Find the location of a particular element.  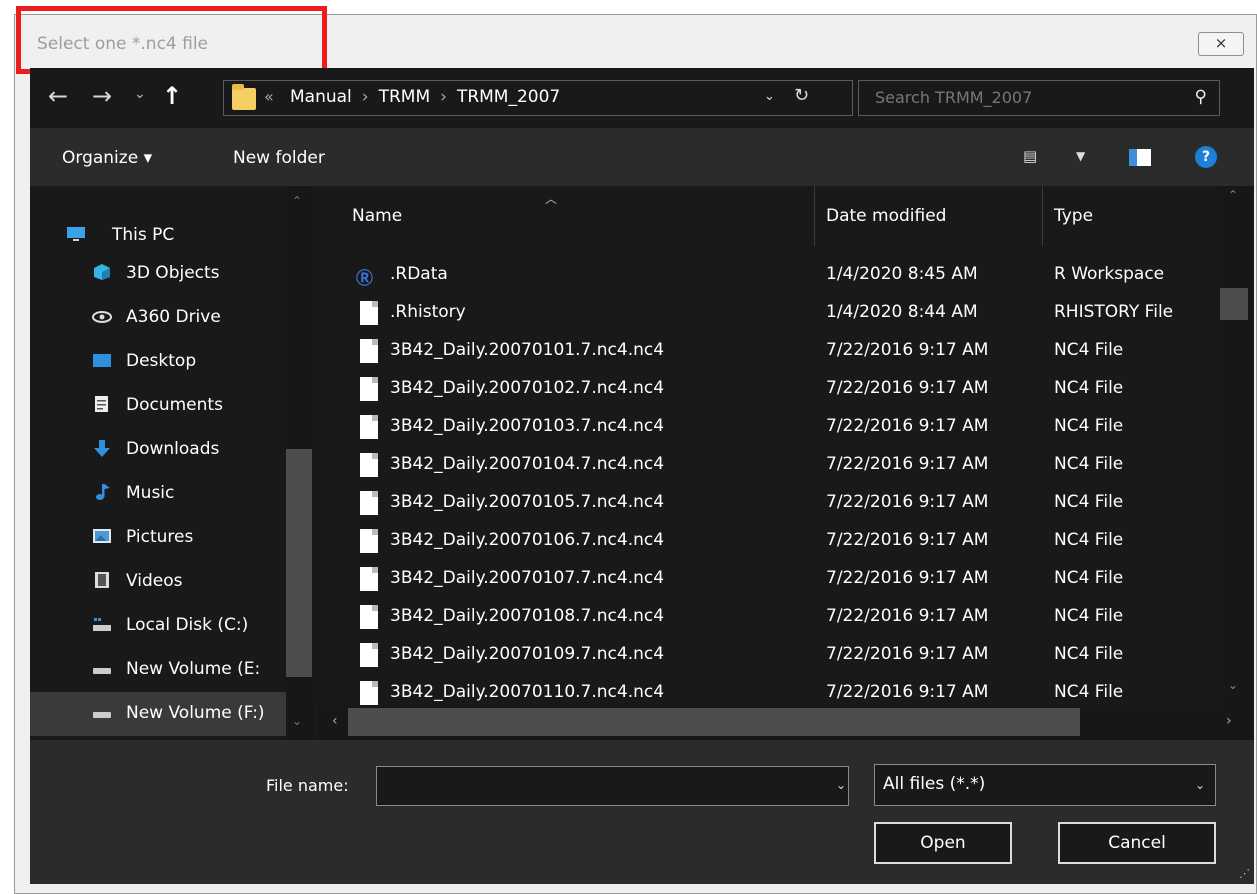

nav-item-label: Videos is located at coordinates (154, 581).